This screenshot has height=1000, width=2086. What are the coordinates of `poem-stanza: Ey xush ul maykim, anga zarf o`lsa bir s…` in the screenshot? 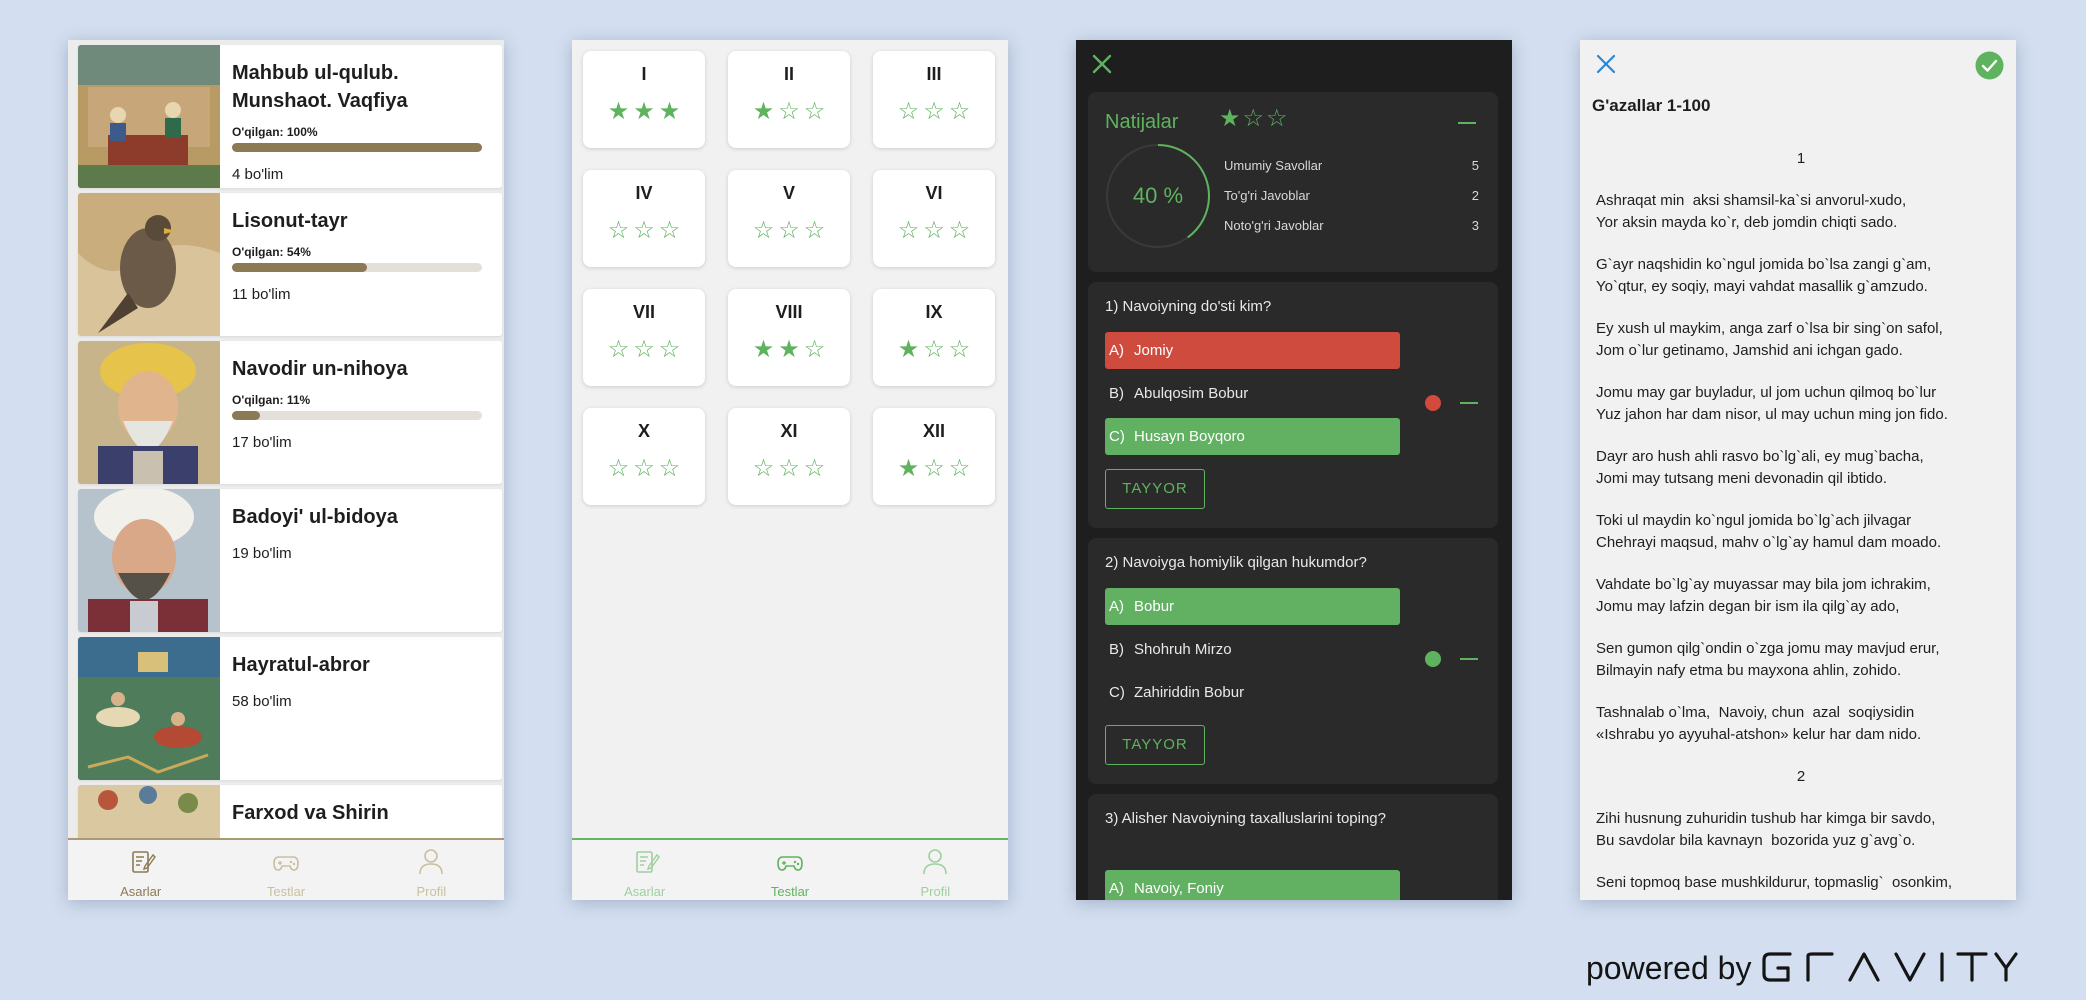 It's located at (1769, 339).